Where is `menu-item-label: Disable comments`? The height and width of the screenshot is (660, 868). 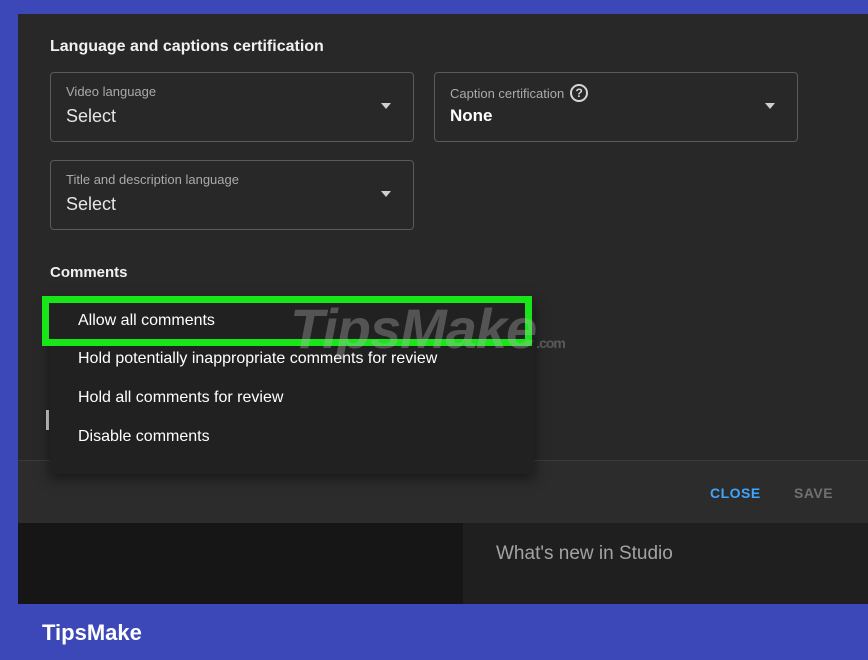 menu-item-label: Disable comments is located at coordinates (144, 436).